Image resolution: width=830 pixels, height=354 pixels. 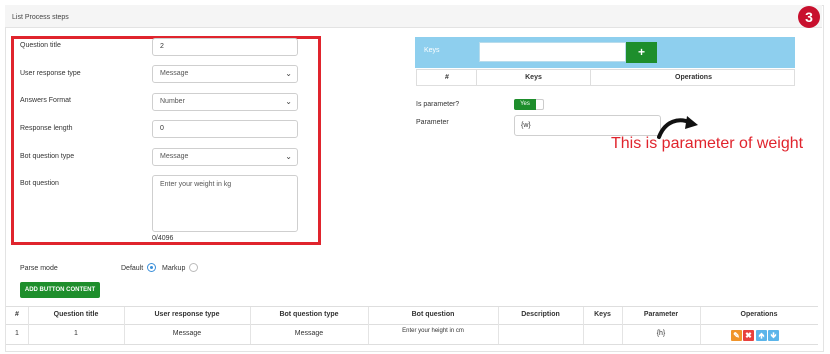 What do you see at coordinates (433, 314) in the screenshot?
I see `table-header-bot-question: Bot question` at bounding box center [433, 314].